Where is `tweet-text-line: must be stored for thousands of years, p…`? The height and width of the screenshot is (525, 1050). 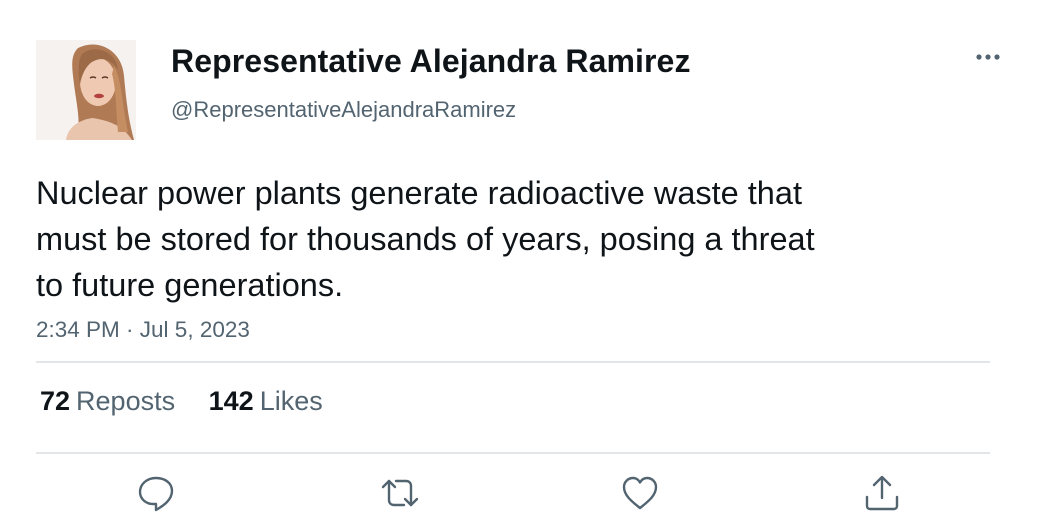 tweet-text-line: must be stored for thousands of years, p… is located at coordinates (425, 239).